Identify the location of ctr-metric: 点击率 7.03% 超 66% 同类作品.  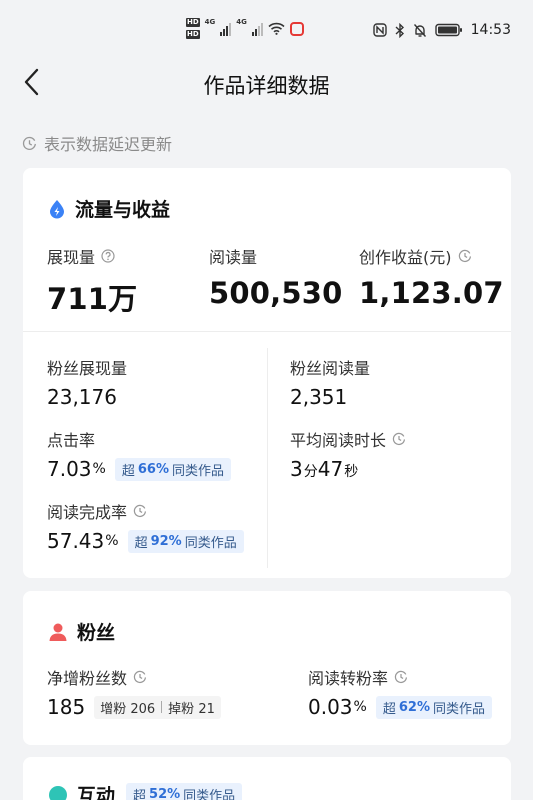
(139, 454).